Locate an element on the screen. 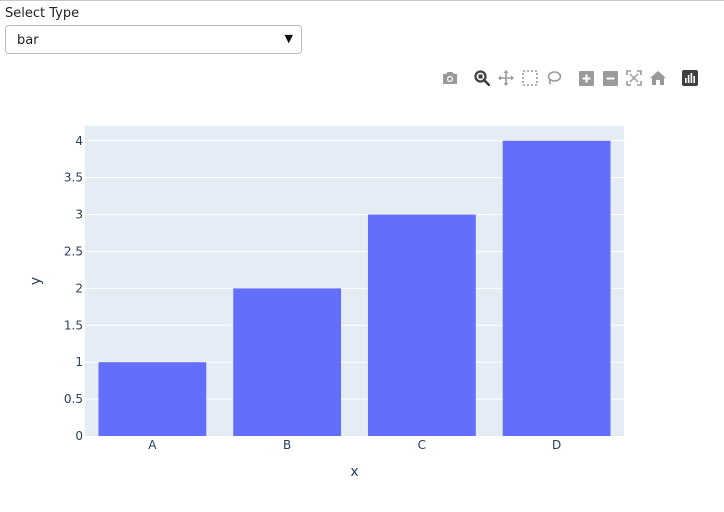 This screenshot has width=724, height=512. y-tick-label: 0.5 is located at coordinates (73, 399).